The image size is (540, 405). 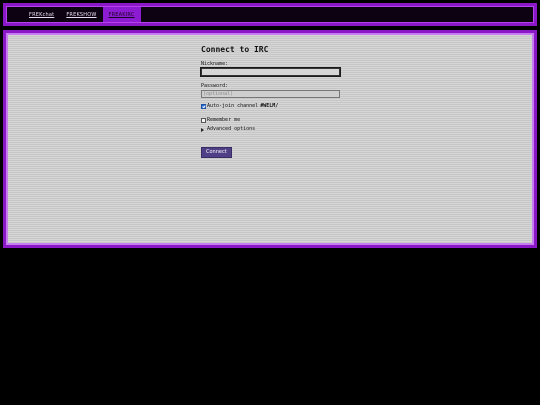 I want to click on autojoin-row: Auto-join channel #WELM/, so click(x=276, y=106).